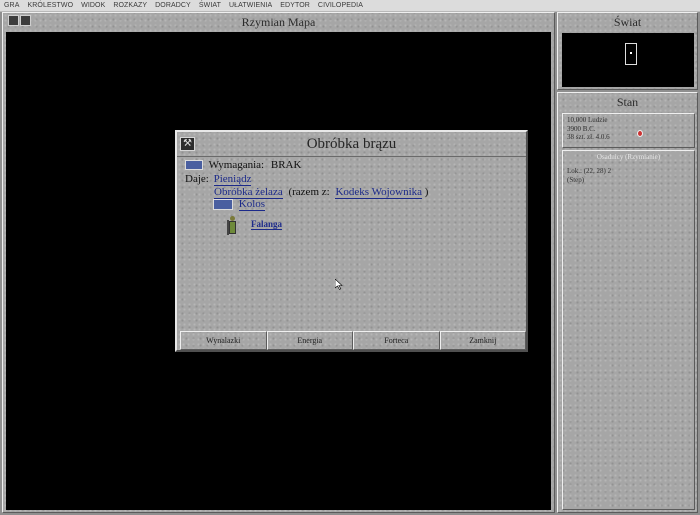  Describe the element at coordinates (210, 5) in the screenshot. I see `menu-item-swiat: ŚWIAT` at that location.